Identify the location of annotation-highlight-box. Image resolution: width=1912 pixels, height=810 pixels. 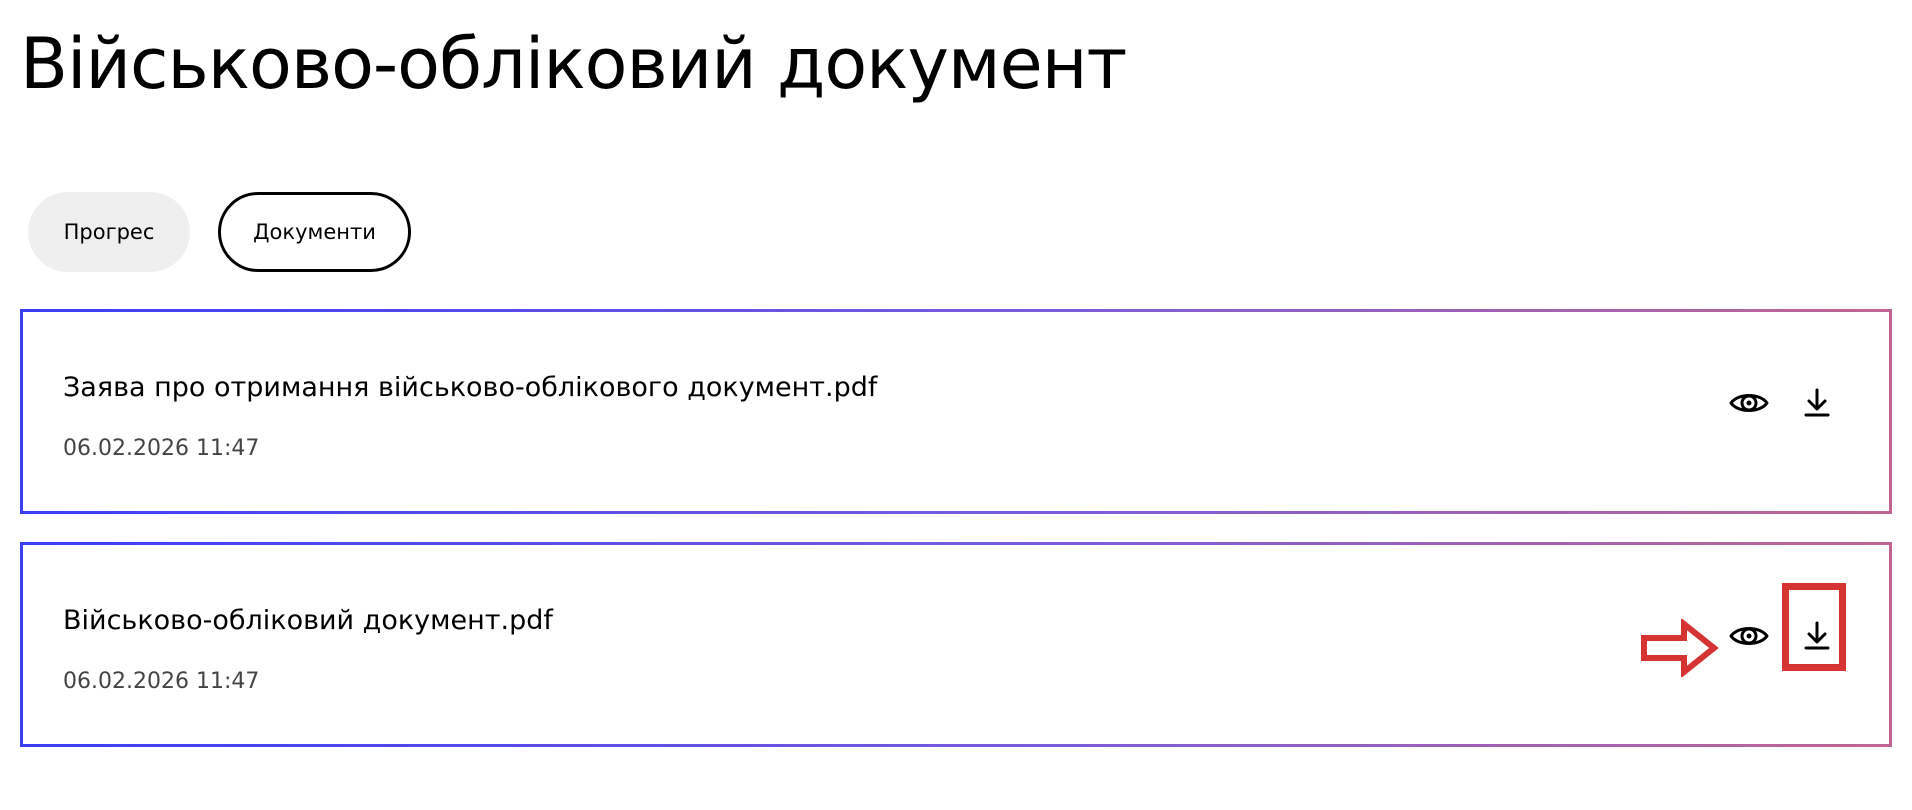
(1814, 627).